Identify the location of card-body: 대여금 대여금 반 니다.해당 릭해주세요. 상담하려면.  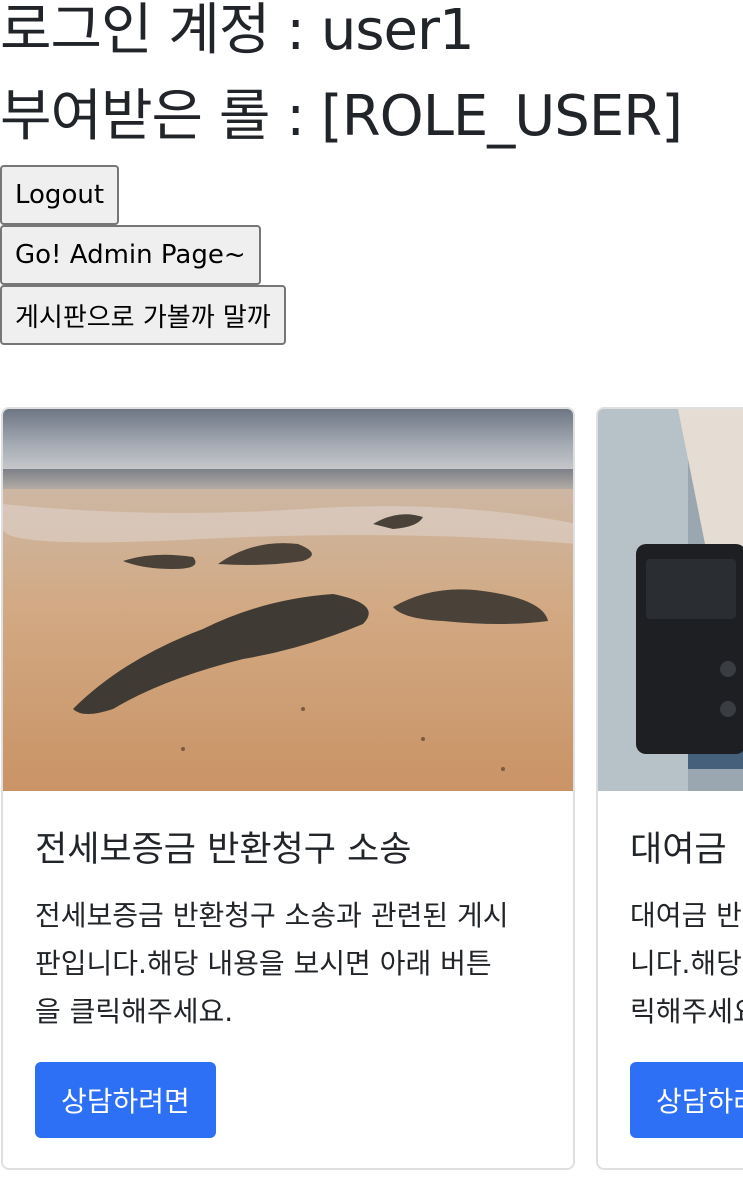
(670, 964).